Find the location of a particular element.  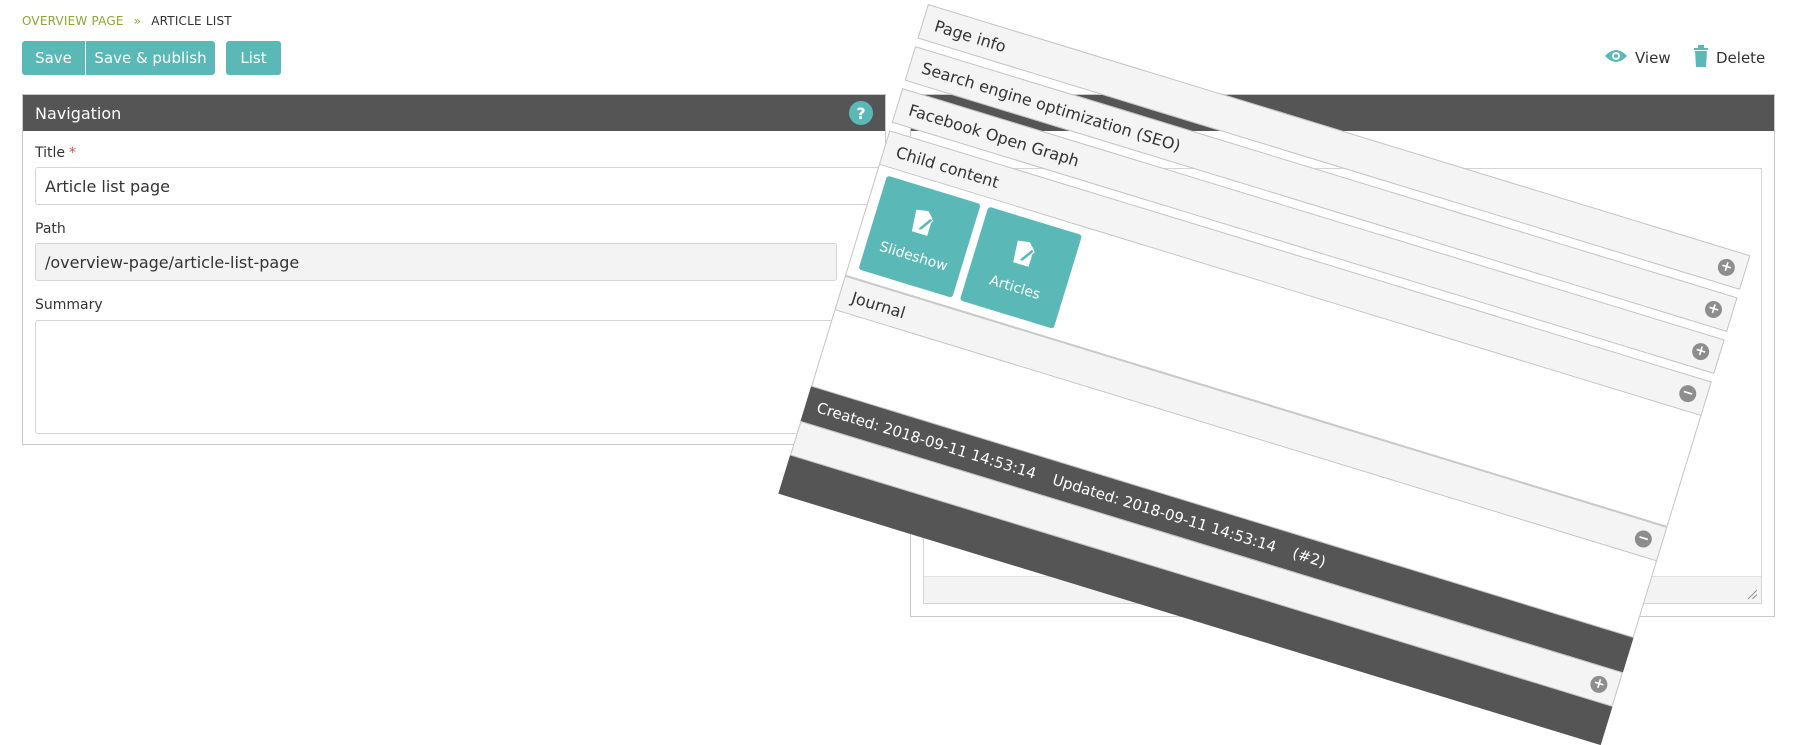

delete-button: Delete is located at coordinates (1729, 58).